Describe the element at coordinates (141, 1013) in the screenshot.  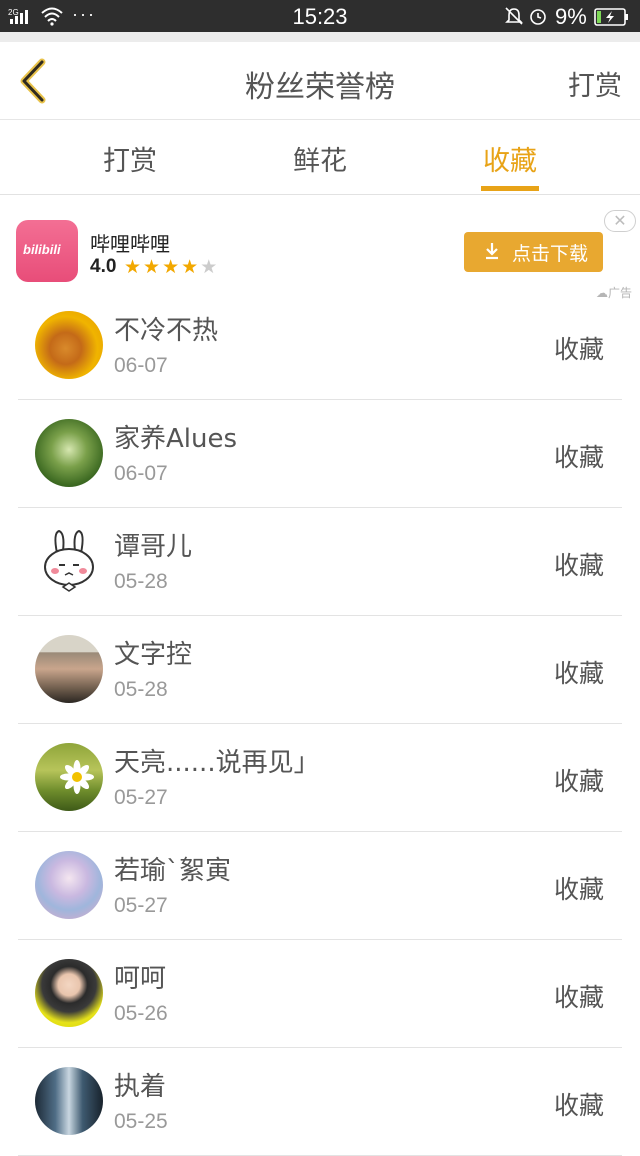
I see `fan-date: 05-26` at that location.